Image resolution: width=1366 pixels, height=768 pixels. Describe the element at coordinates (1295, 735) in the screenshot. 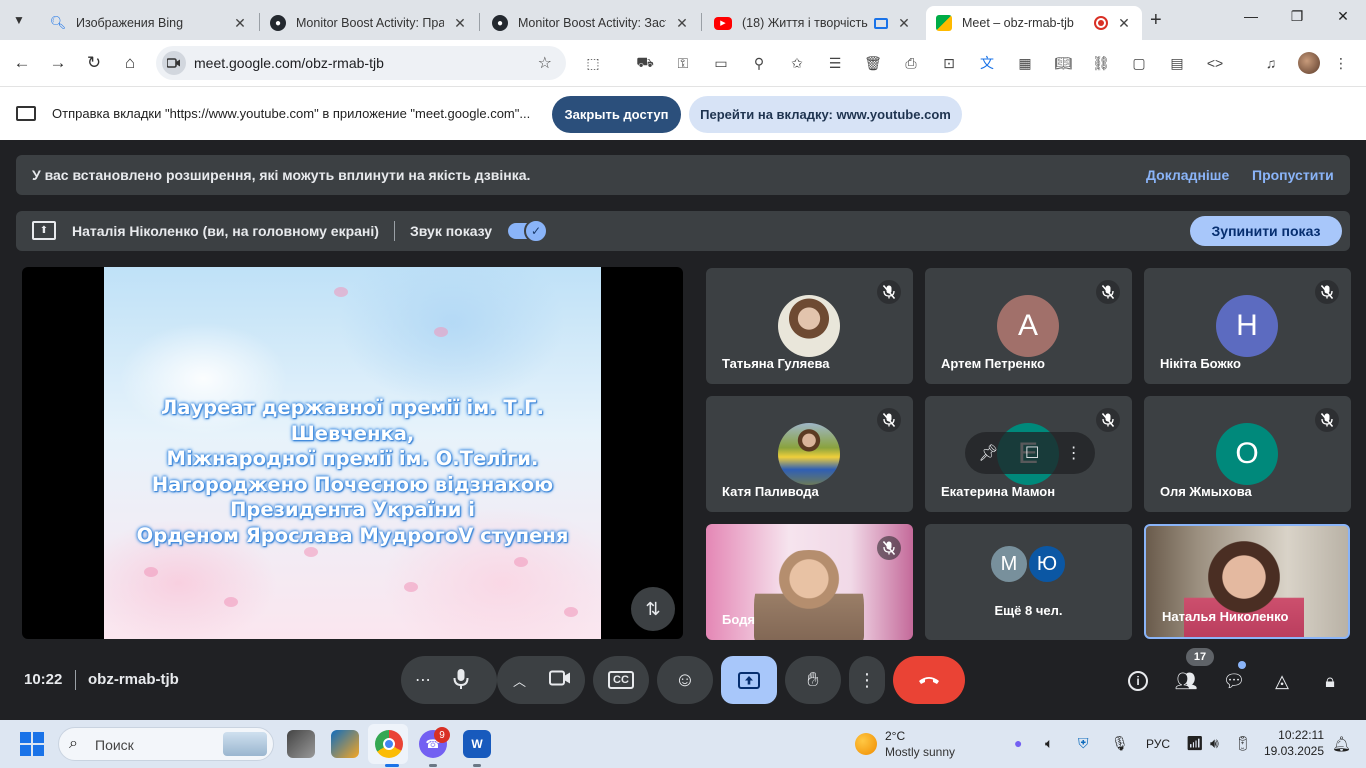

I see `clock-time: 10:22:11` at that location.